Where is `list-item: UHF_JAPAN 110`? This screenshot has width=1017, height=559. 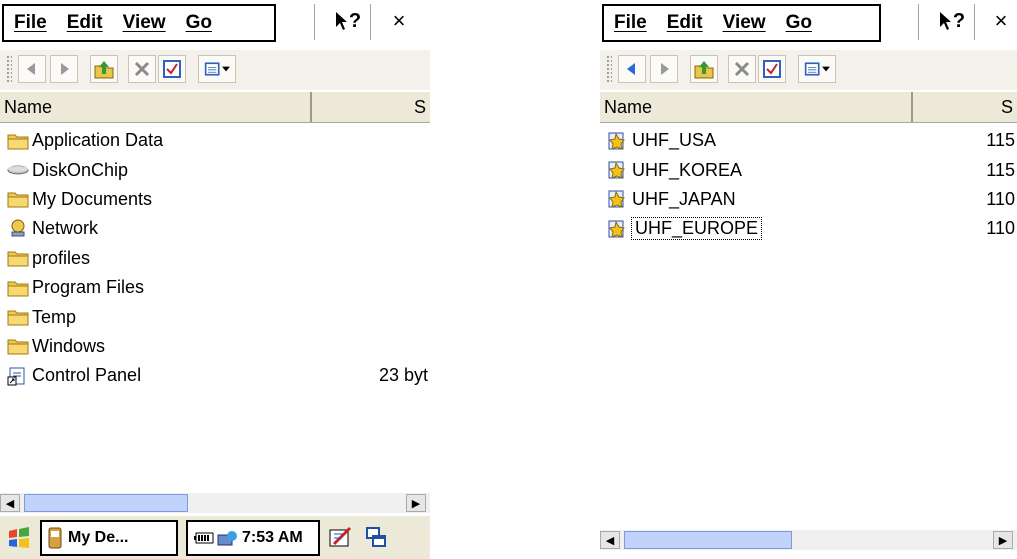
list-item: UHF_JAPAN 110 is located at coordinates (808, 199).